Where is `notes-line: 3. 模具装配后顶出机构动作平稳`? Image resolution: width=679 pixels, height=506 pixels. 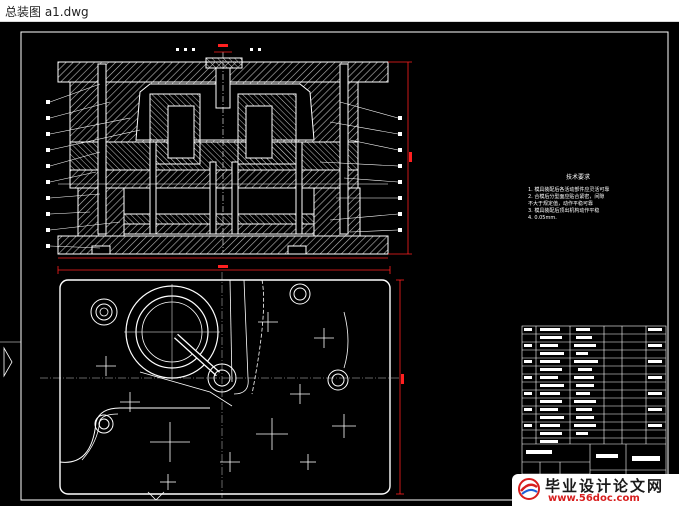
notes-line: 3. 模具装配后顶出机构动作平稳 is located at coordinates (564, 211).